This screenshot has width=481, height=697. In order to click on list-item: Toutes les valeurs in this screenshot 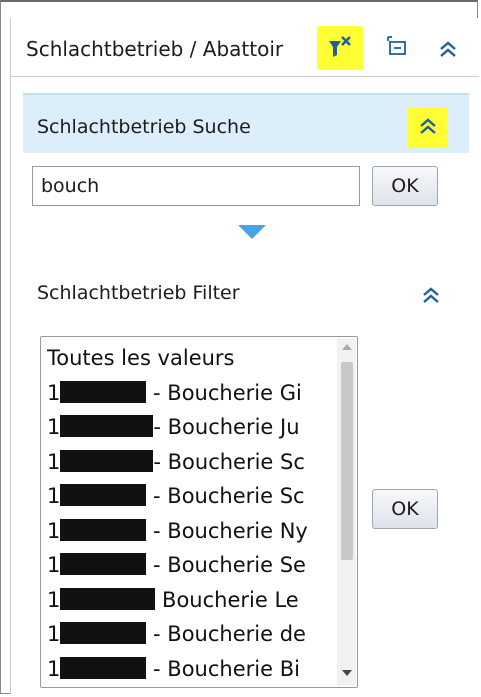, I will do `click(193, 358)`.